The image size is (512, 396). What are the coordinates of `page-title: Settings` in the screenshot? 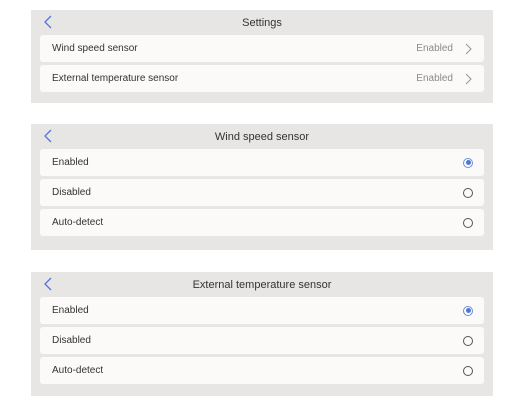 It's located at (262, 22).